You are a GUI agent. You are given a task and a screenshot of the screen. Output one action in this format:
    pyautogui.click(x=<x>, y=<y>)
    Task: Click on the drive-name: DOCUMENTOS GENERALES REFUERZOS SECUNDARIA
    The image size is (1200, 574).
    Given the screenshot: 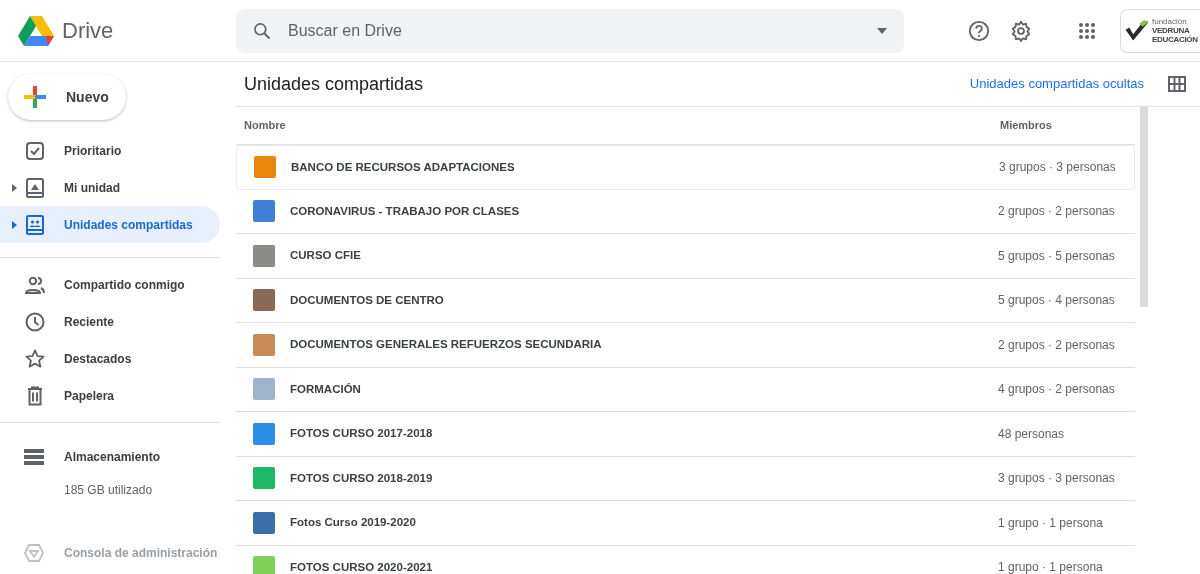 What is the action you would take?
    pyautogui.click(x=446, y=345)
    